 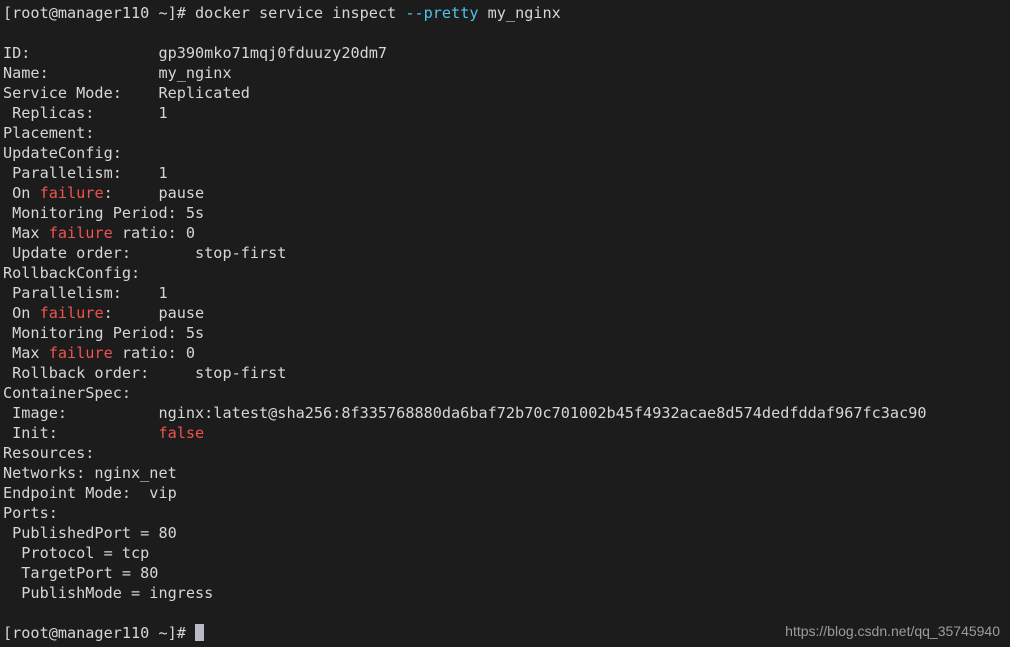 What do you see at coordinates (506, 153) in the screenshot?
I see `output-line: UpdateConfig:` at bounding box center [506, 153].